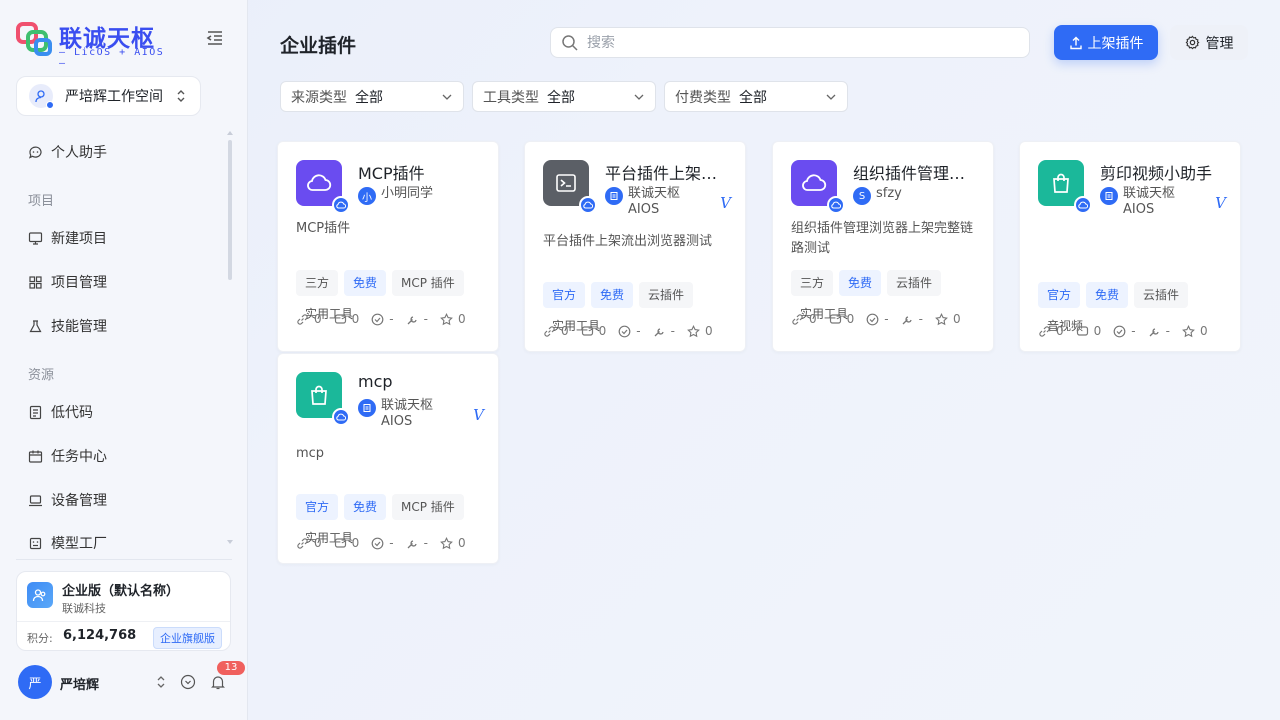 The image size is (1280, 720). I want to click on logo-mark-icon, so click(34, 39).